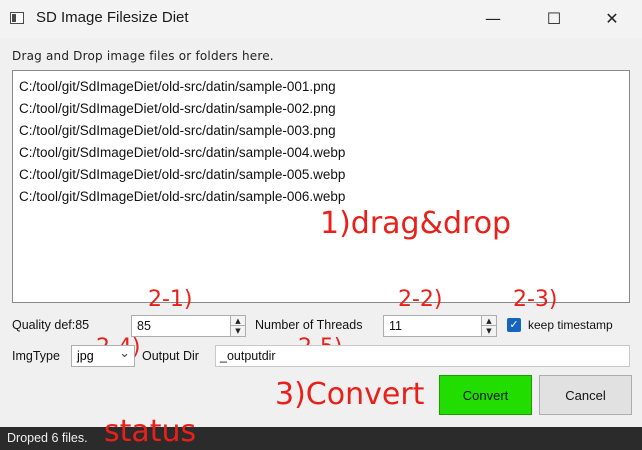  Describe the element at coordinates (170, 299) in the screenshot. I see `annotation-quality: 2-1)` at that location.